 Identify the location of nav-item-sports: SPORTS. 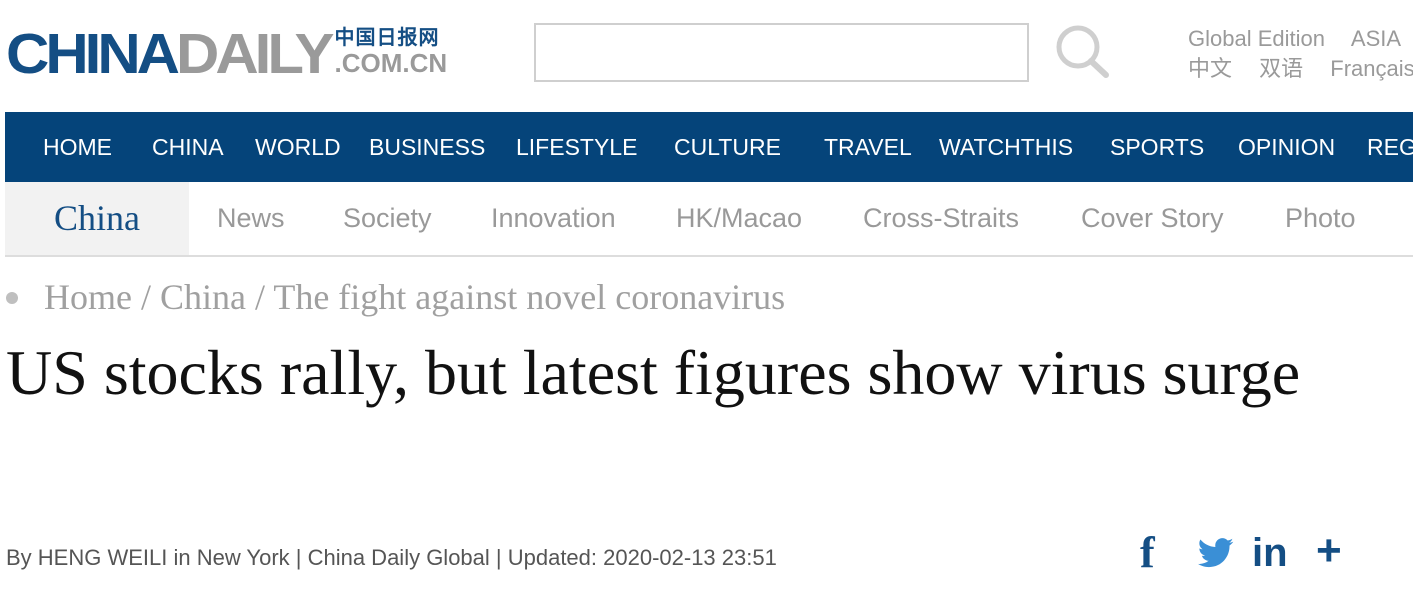
(1157, 147).